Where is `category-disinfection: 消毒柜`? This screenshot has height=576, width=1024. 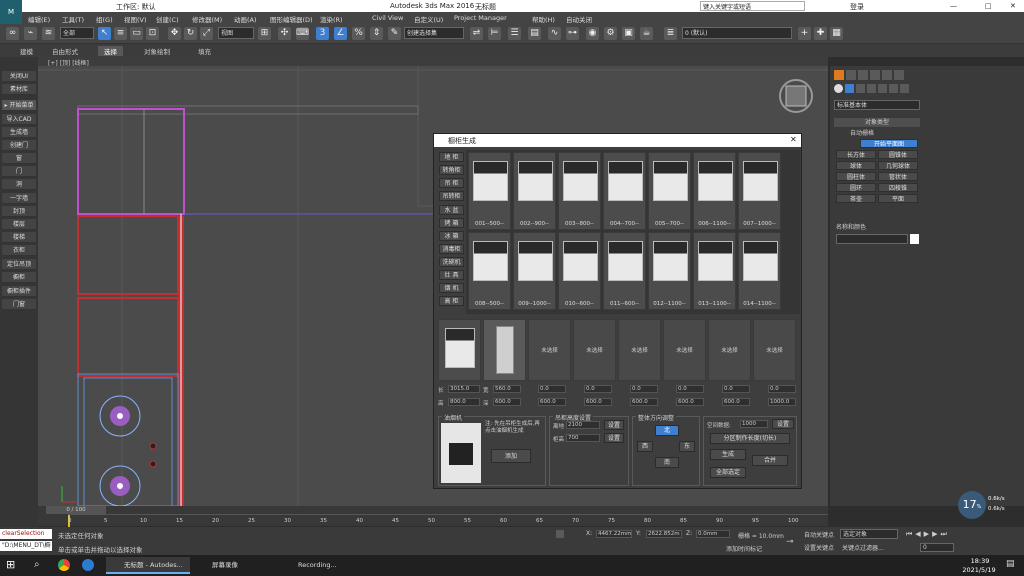 category-disinfection: 消毒柜 is located at coordinates (451, 249).